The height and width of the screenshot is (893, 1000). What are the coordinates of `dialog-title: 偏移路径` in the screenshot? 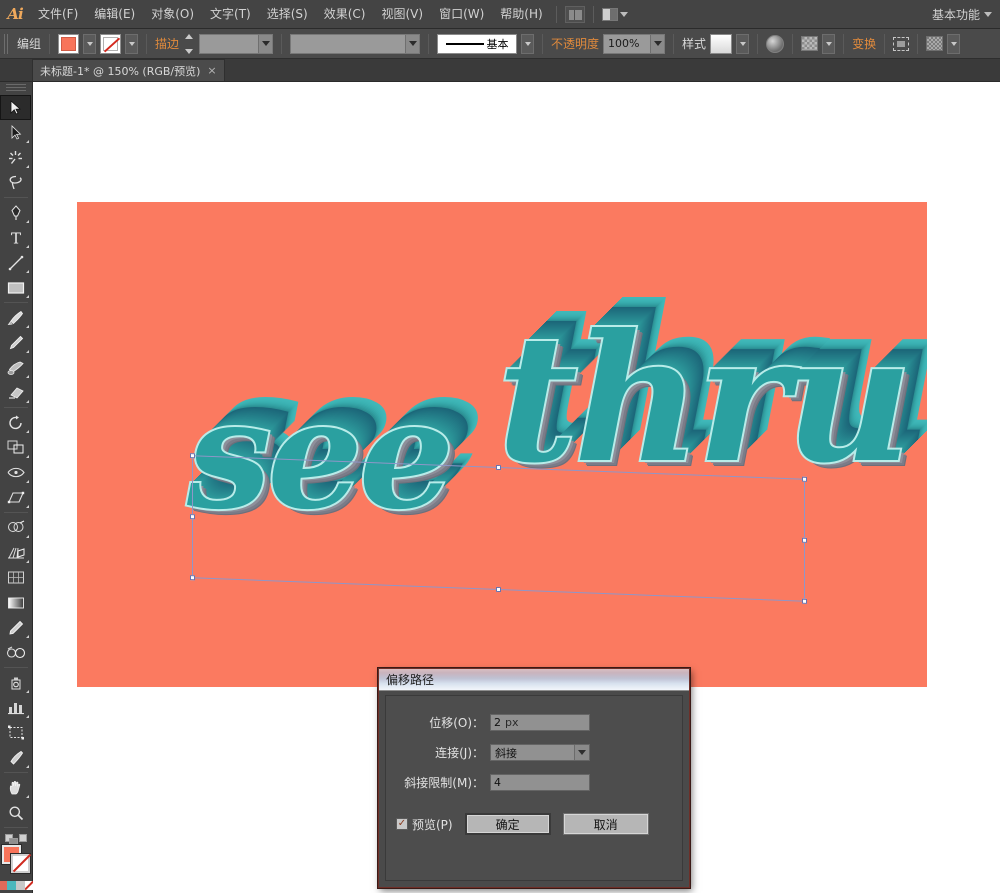 It's located at (410, 680).